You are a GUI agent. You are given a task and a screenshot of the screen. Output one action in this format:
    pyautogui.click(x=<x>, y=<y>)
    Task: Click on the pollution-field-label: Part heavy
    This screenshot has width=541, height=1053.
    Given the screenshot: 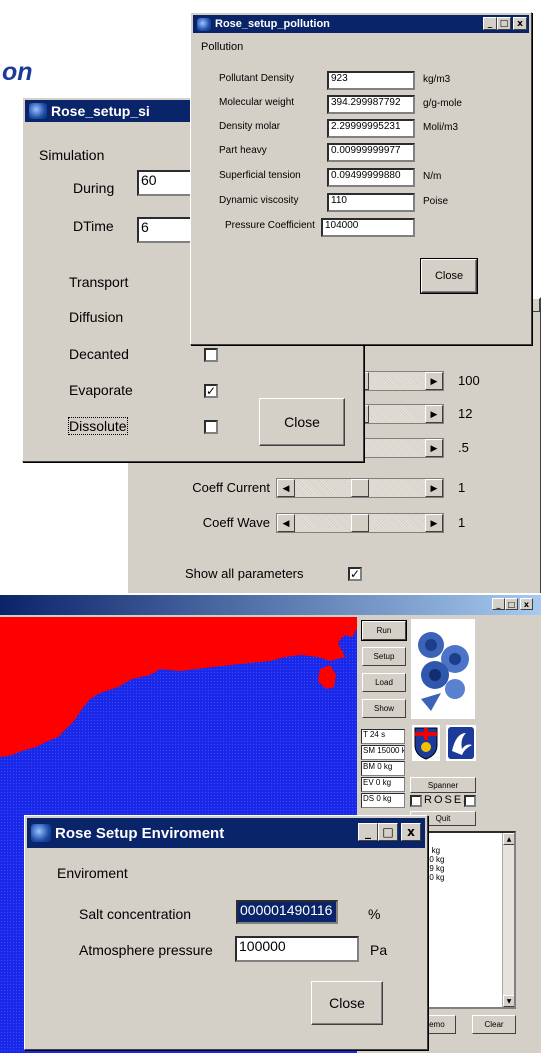 What is the action you would take?
    pyautogui.click(x=243, y=150)
    